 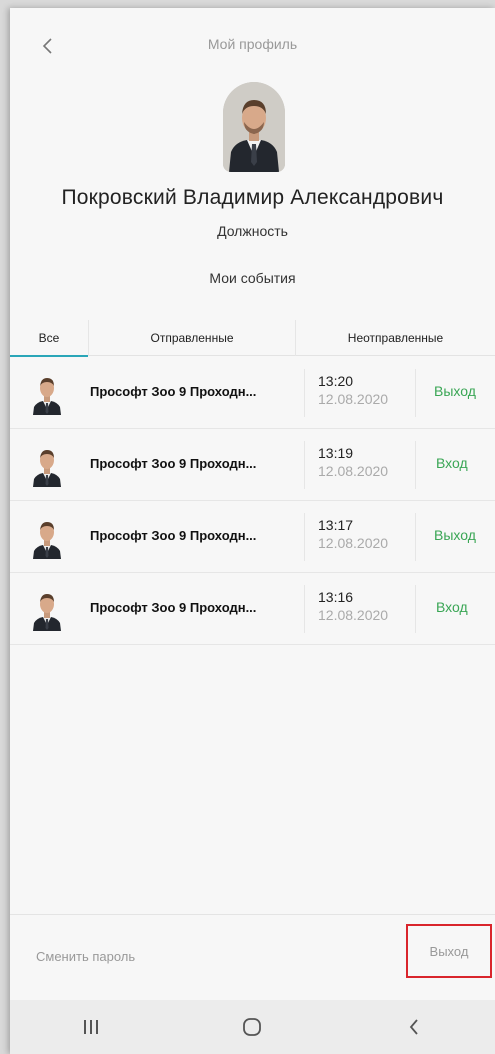 I want to click on recent-apps-icon, so click(x=90, y=1027).